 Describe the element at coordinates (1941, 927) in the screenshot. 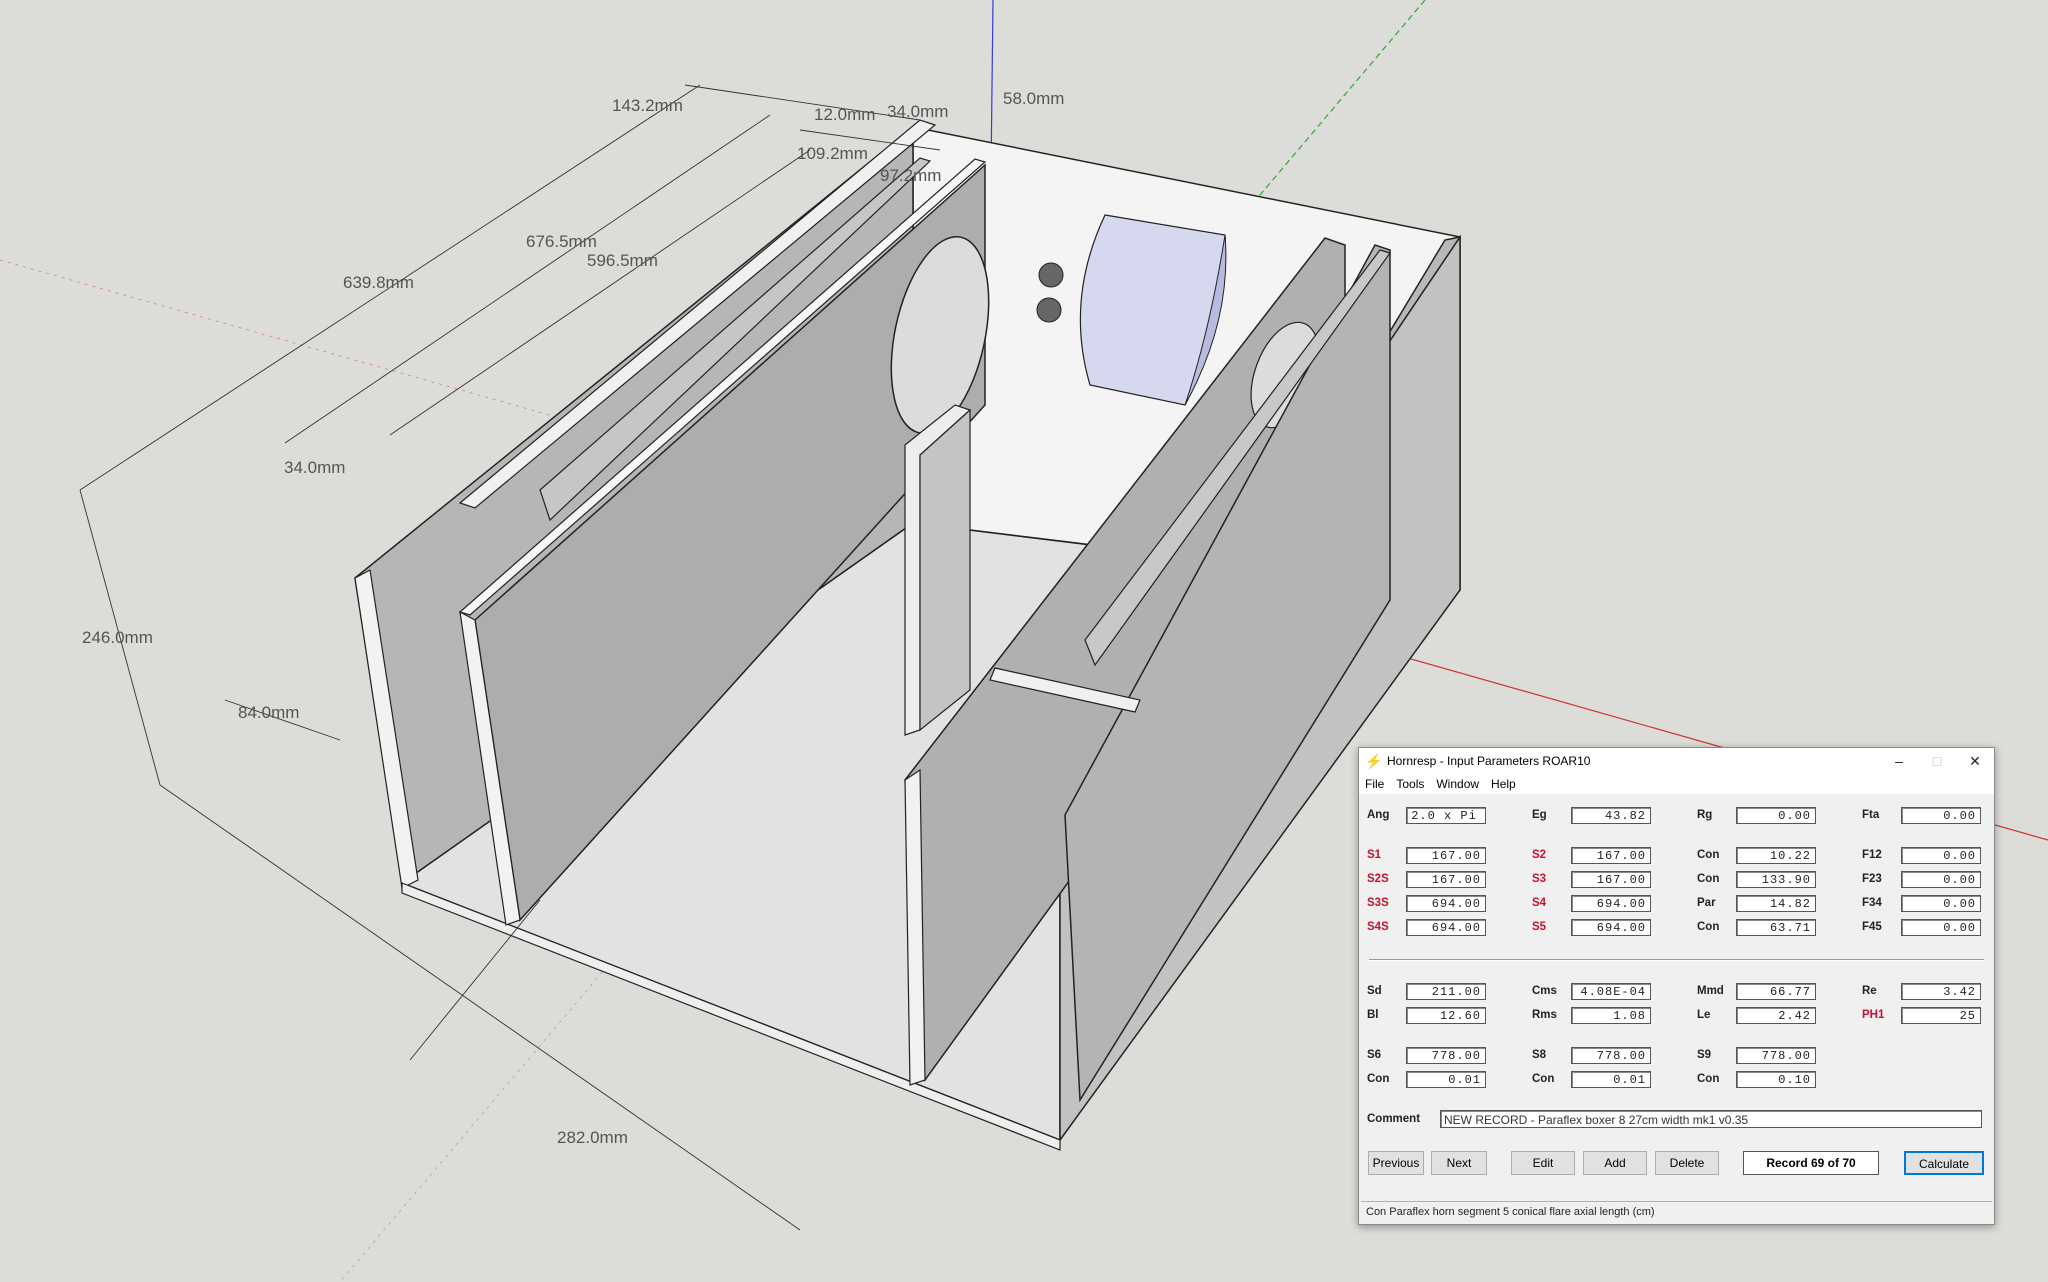

I see `f45-field: 0.00` at that location.